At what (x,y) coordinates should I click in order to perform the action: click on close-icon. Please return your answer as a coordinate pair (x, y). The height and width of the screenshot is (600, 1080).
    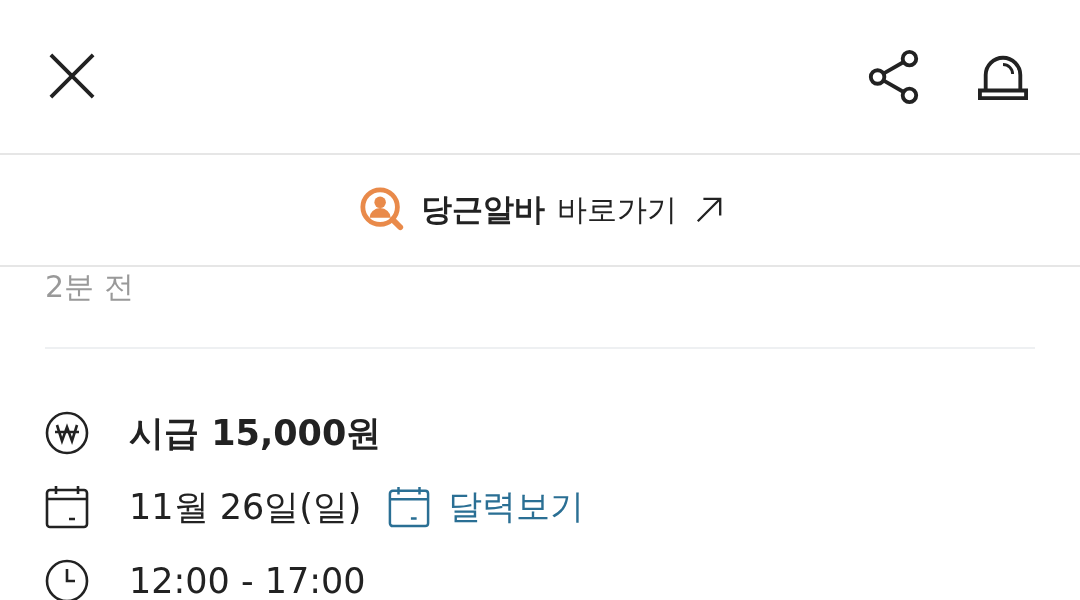
    Looking at the image, I should click on (72, 75).